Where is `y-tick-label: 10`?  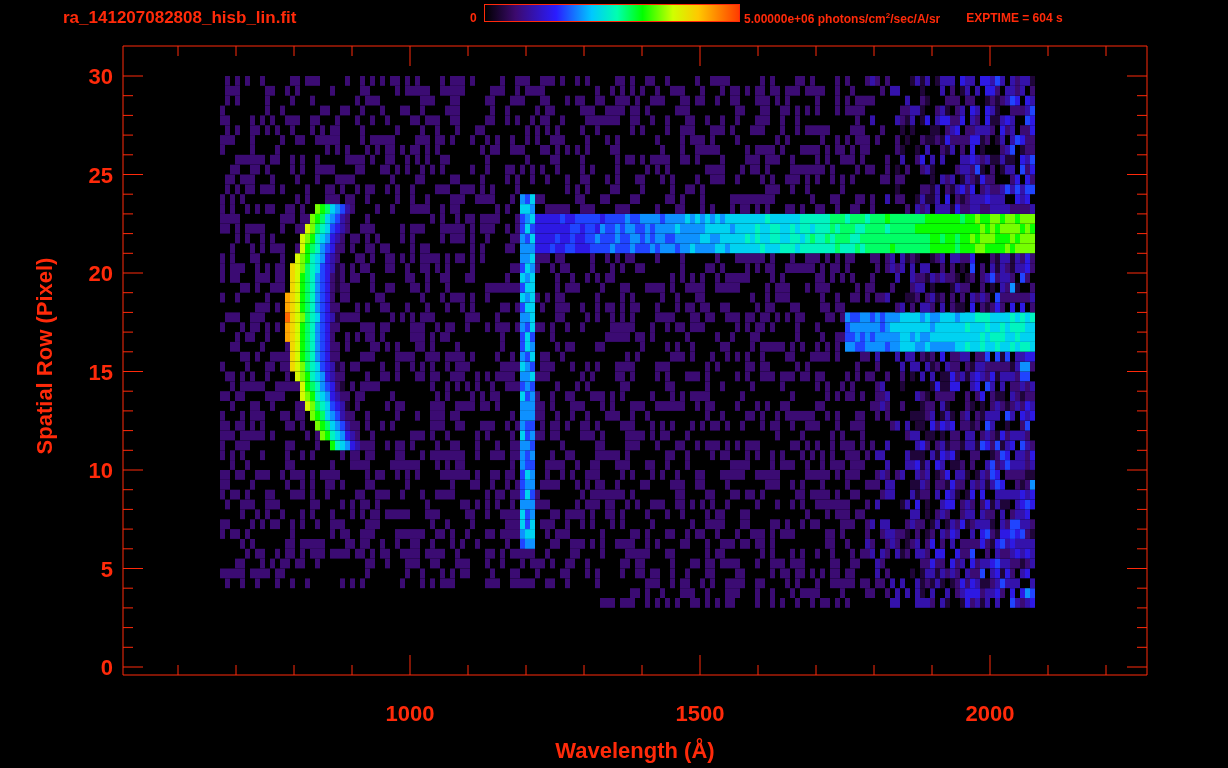 y-tick-label: 10 is located at coordinates (100, 470).